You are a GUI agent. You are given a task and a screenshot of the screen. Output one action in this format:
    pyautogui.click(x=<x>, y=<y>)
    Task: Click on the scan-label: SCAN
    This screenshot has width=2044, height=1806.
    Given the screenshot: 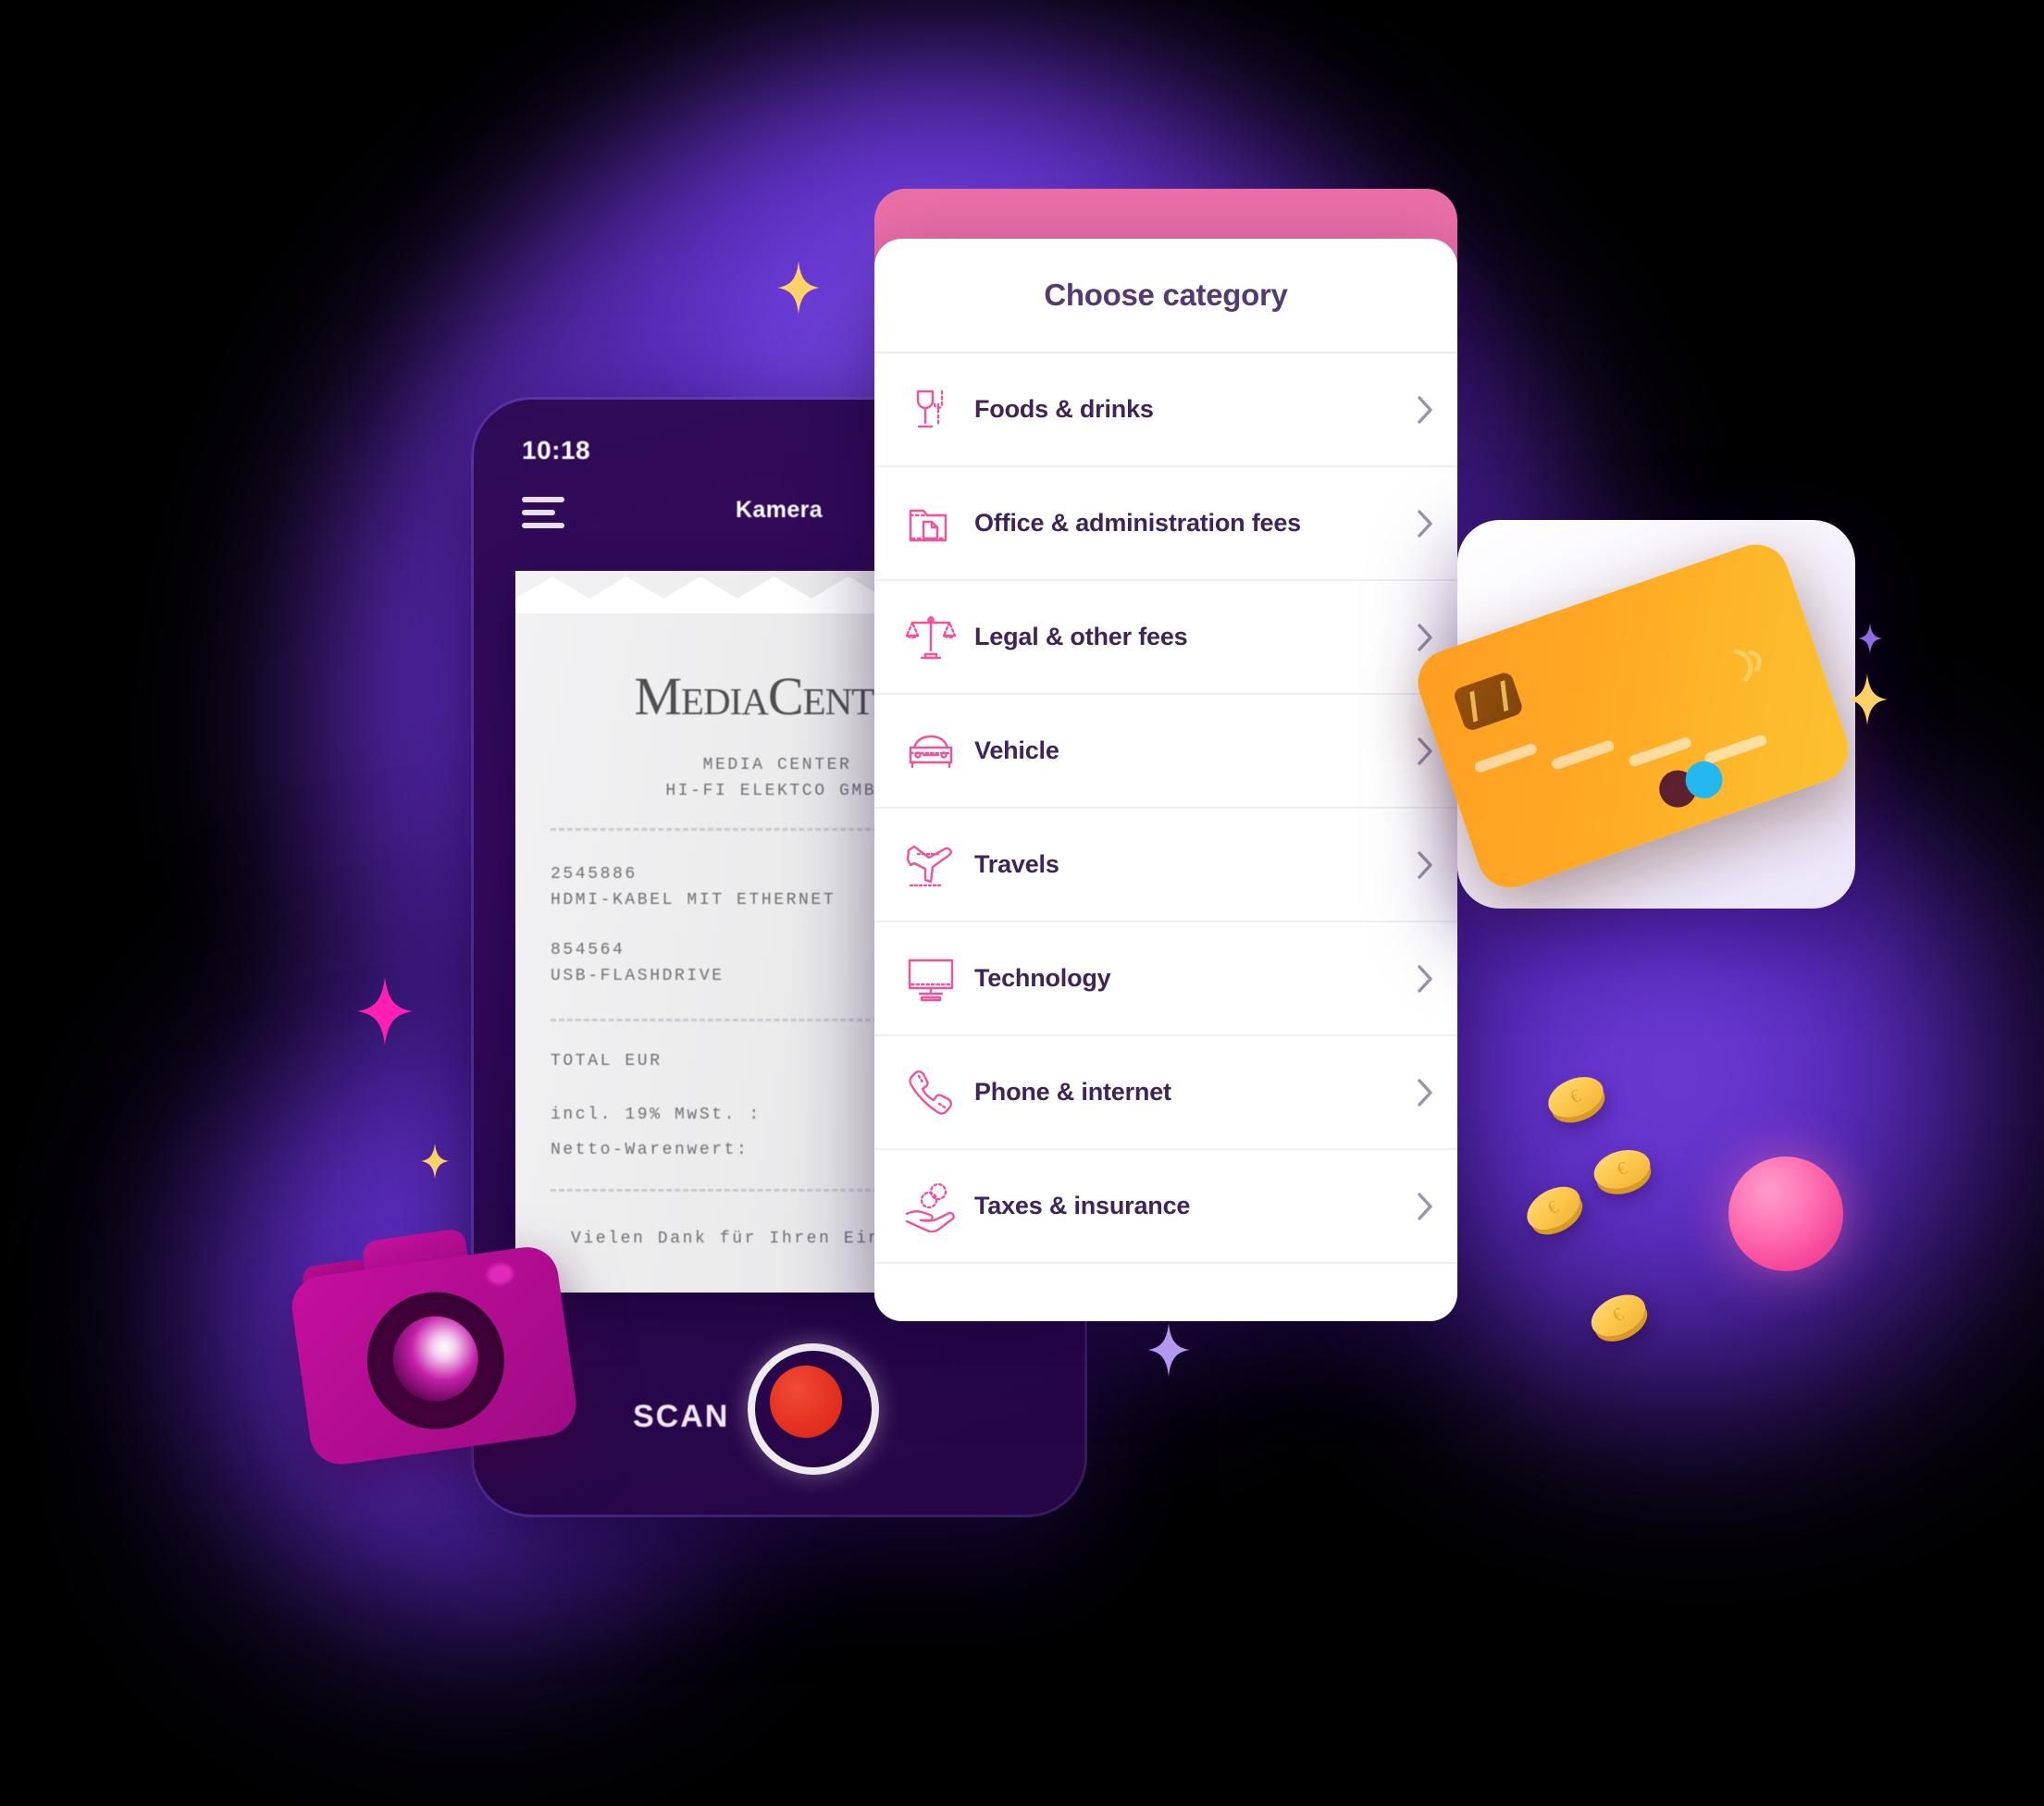 What is the action you would take?
    pyautogui.click(x=681, y=1416)
    